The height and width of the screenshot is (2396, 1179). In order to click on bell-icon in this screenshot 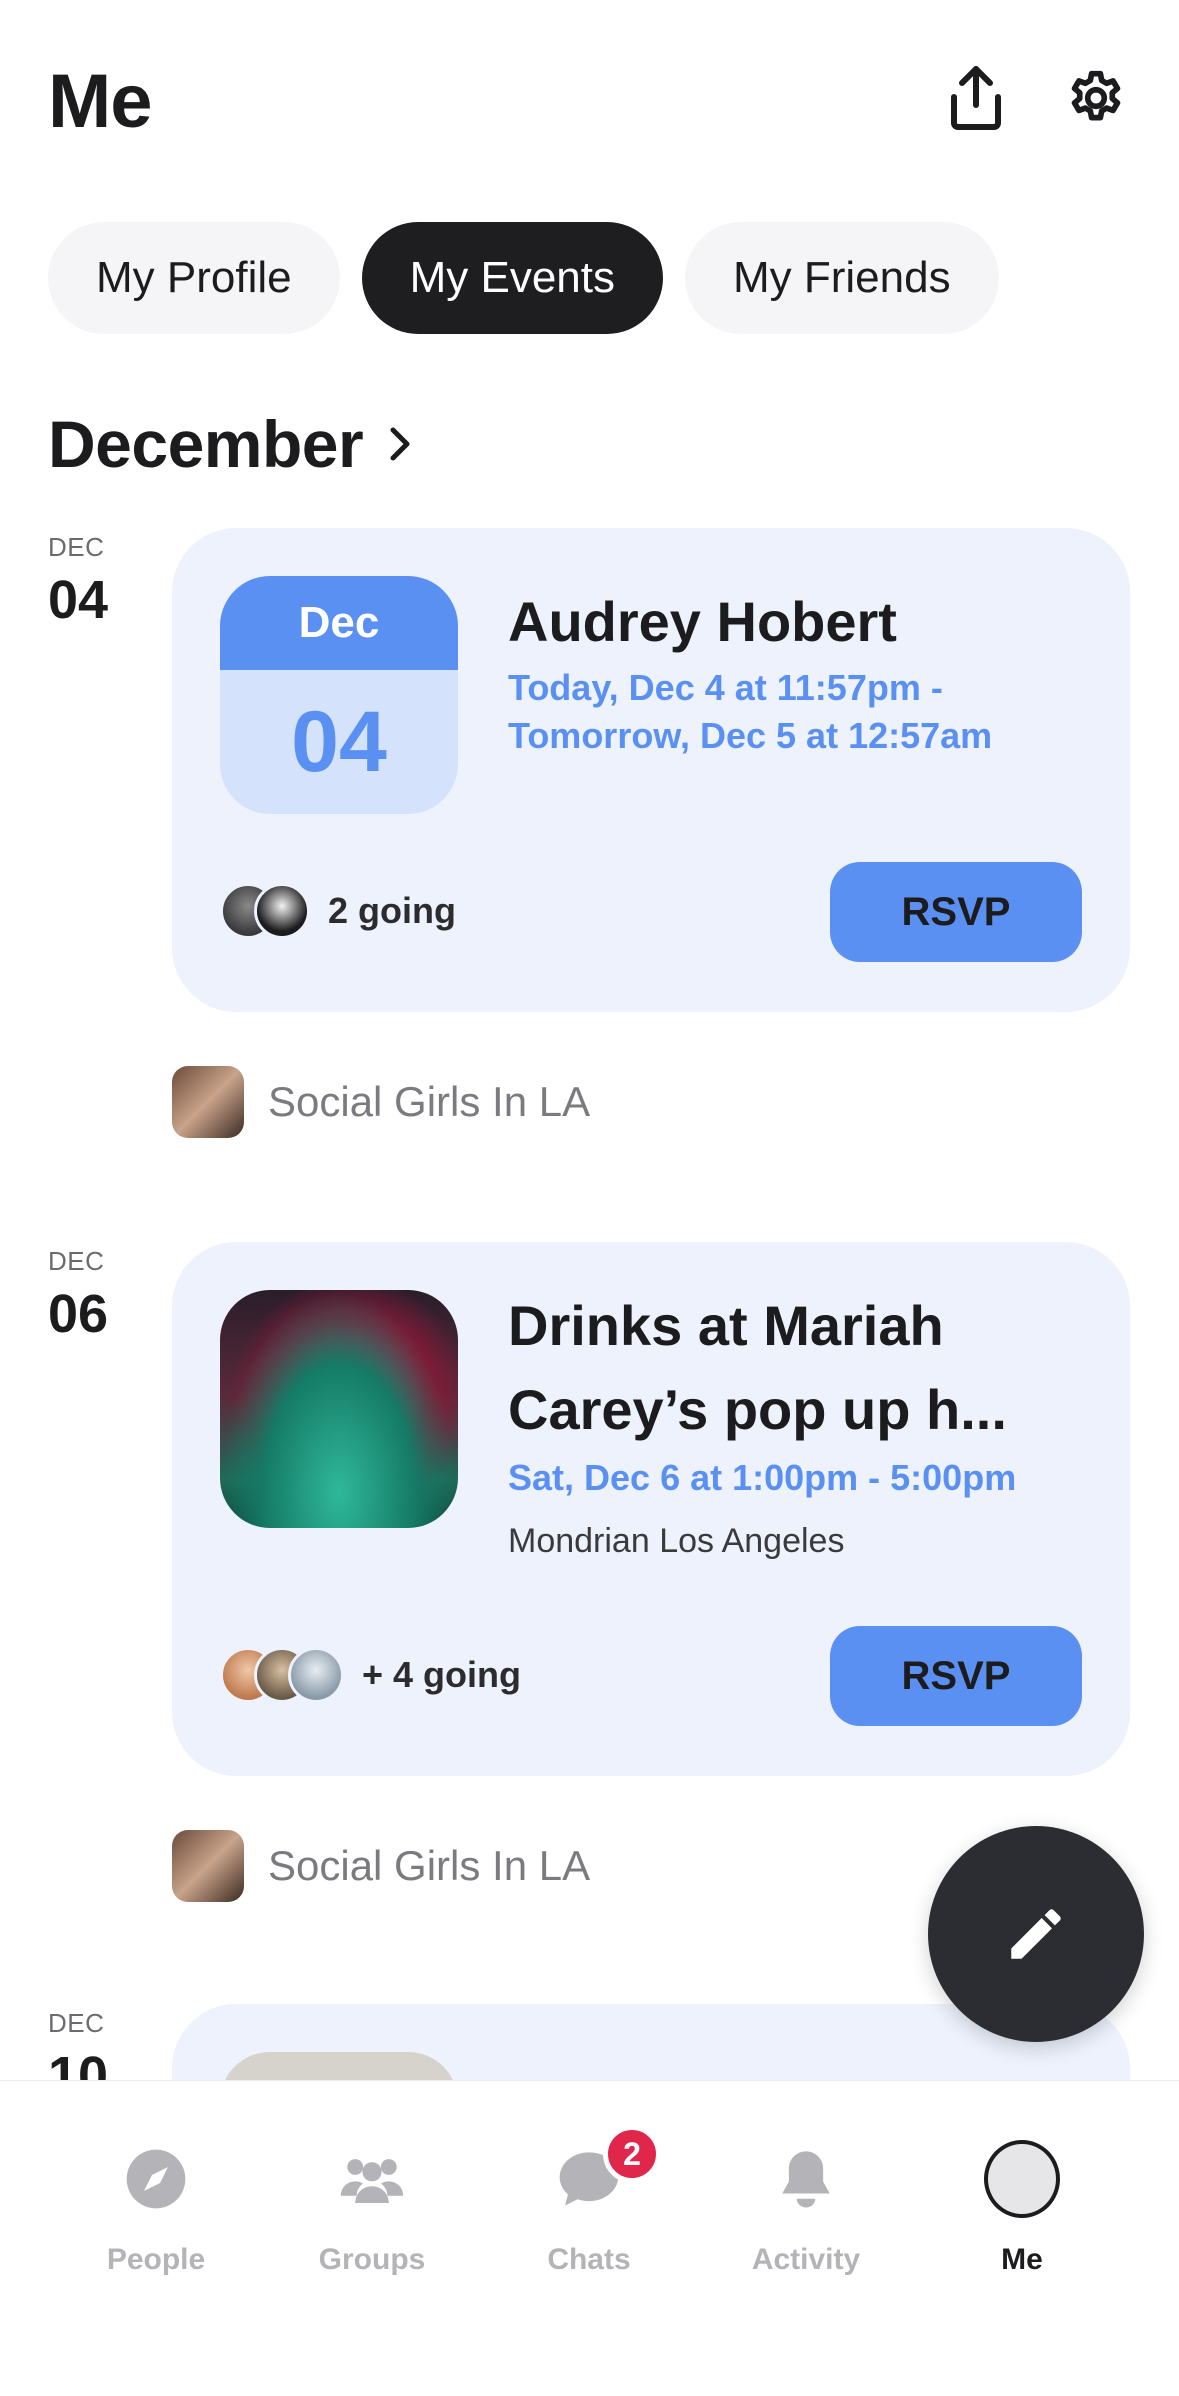, I will do `click(806, 2179)`.